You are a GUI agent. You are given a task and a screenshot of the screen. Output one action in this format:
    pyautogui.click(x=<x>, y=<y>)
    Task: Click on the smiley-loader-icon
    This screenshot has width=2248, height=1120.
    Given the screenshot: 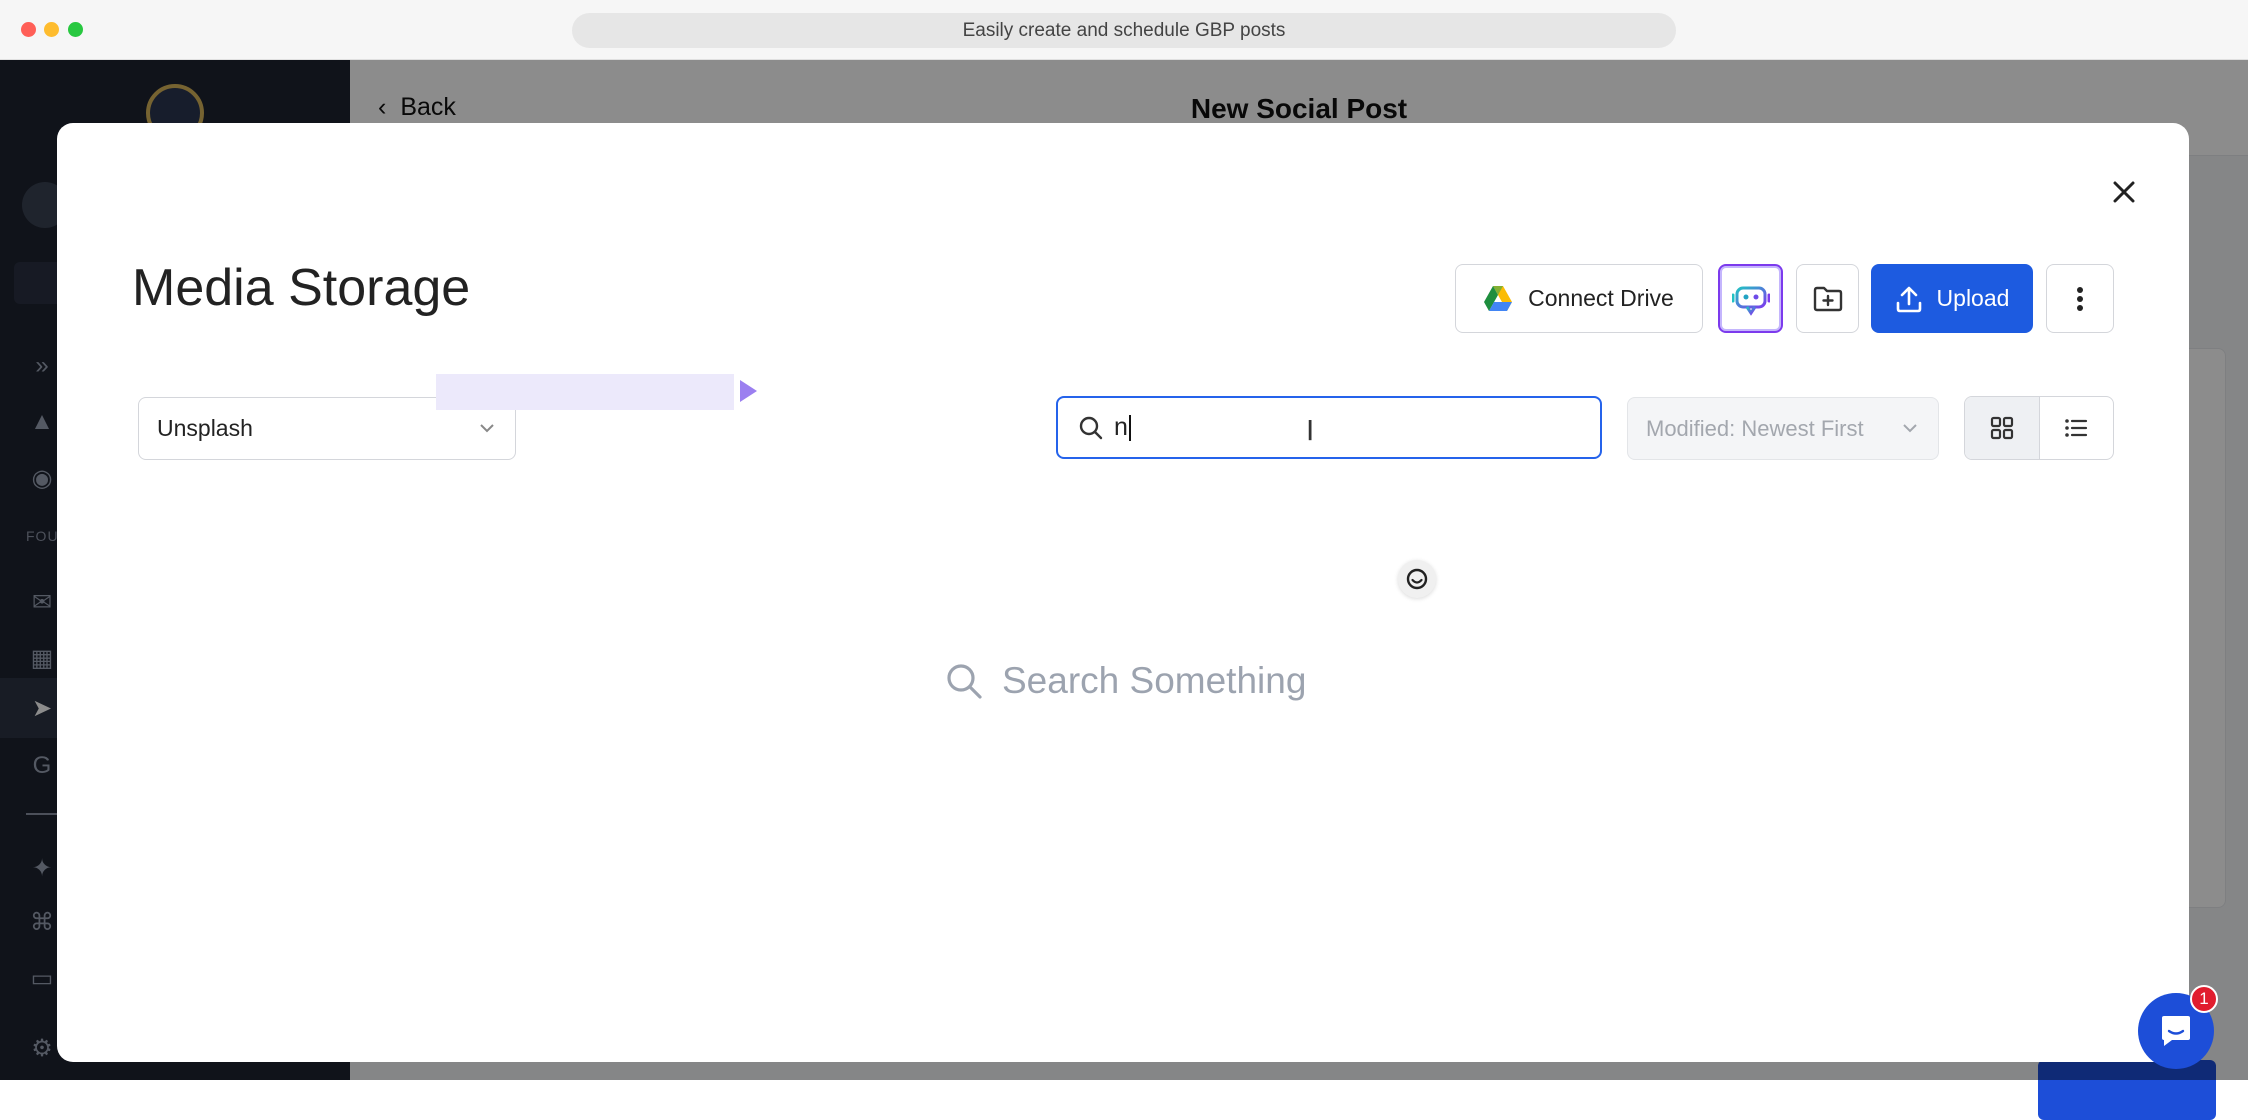 What is the action you would take?
    pyautogui.click(x=1417, y=579)
    